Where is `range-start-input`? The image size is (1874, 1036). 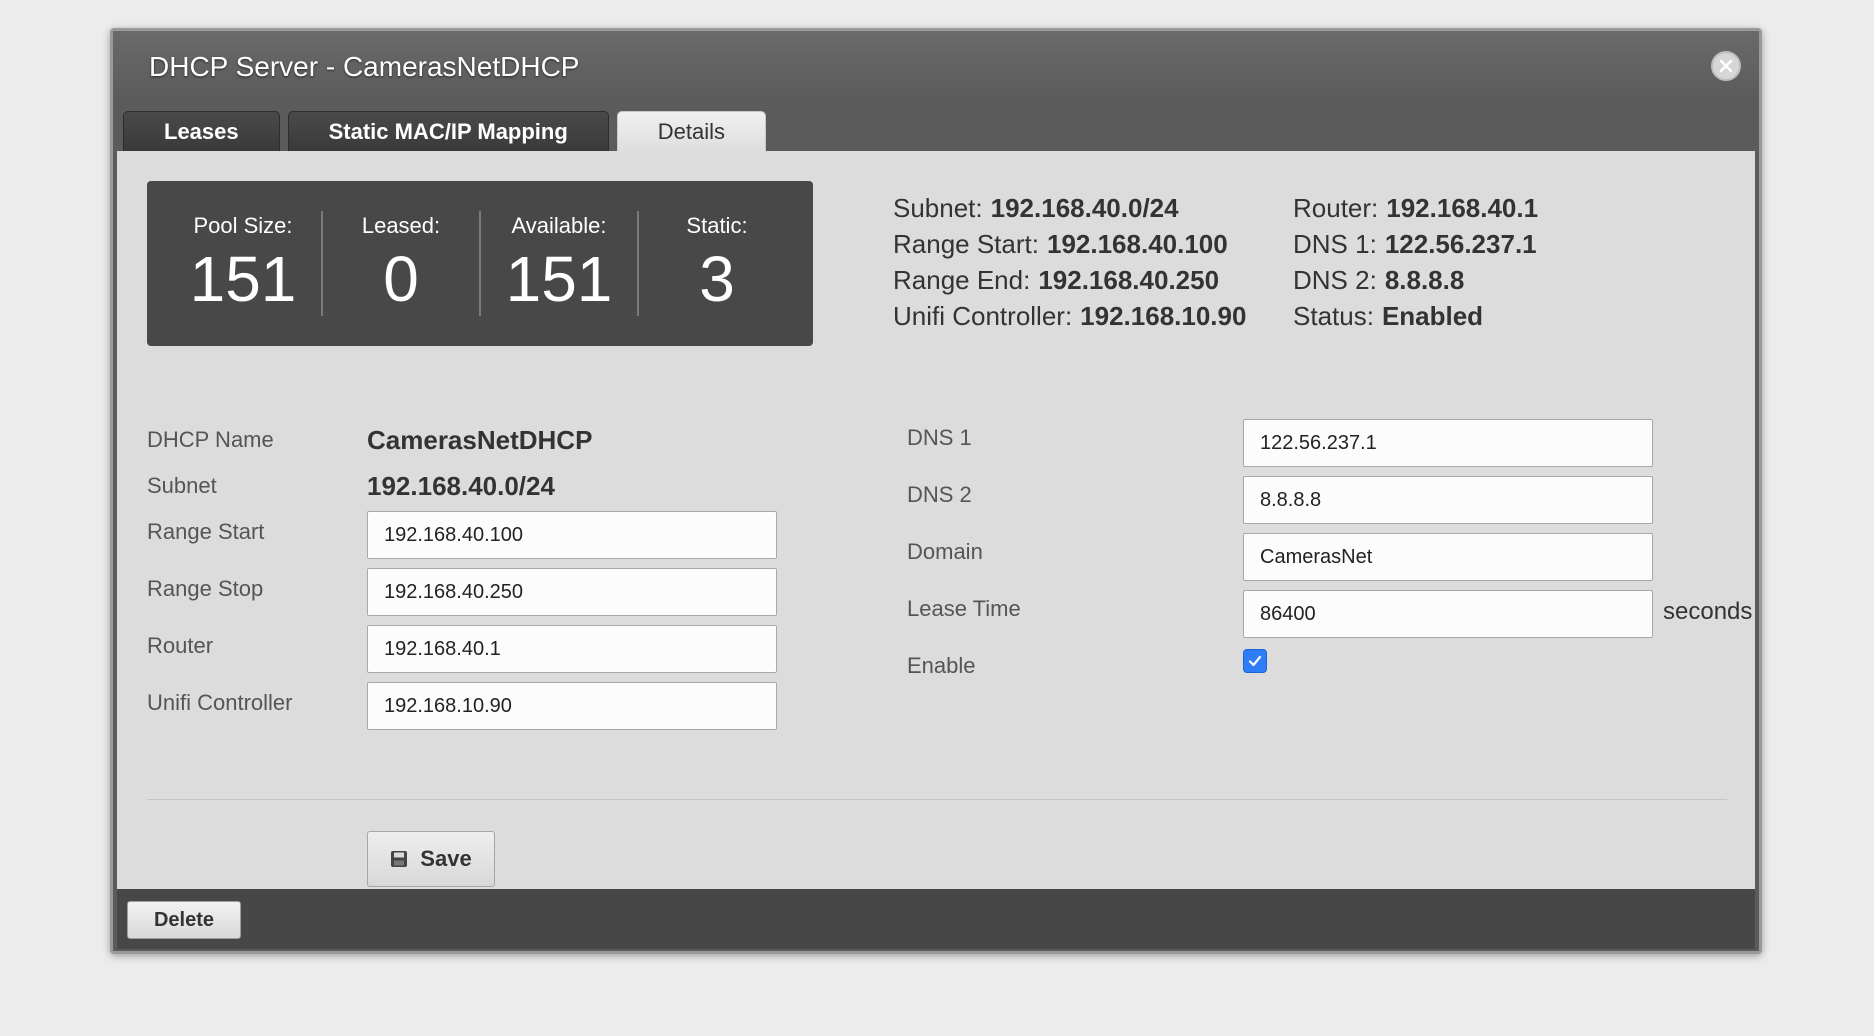
range-start-input is located at coordinates (572, 535).